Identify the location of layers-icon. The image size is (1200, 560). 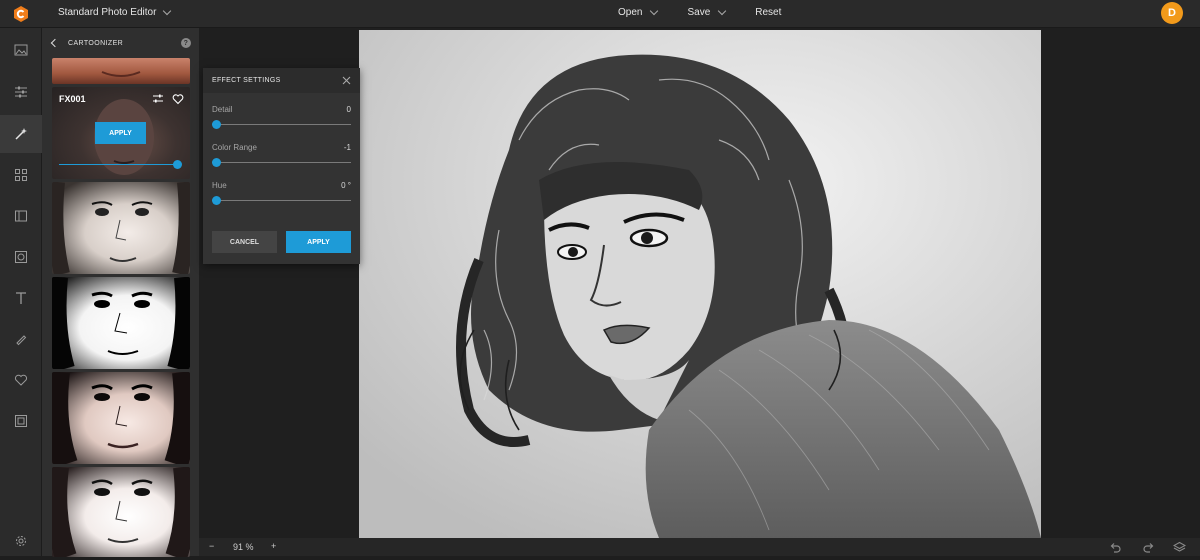
(1179, 547).